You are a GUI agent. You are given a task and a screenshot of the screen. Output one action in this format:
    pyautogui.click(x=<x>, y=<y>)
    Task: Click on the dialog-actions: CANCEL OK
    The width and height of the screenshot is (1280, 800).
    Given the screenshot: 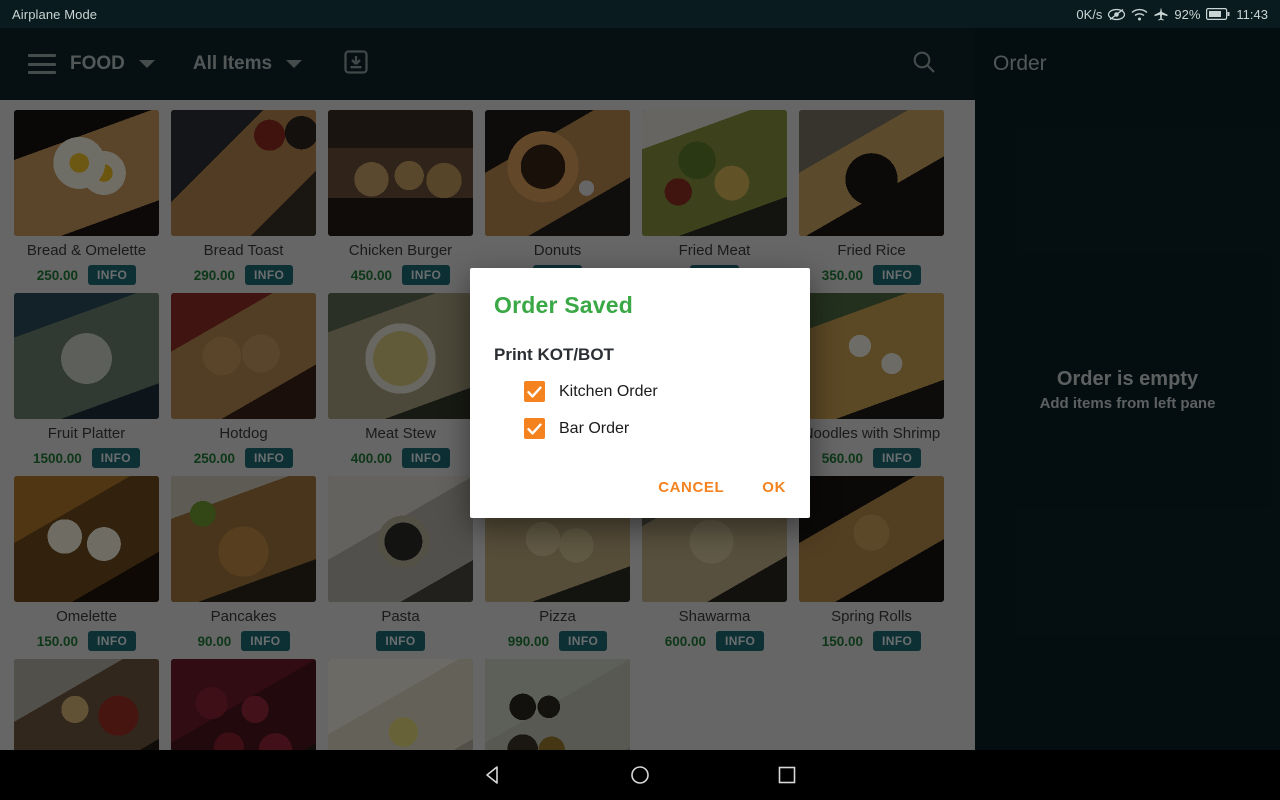 What is the action you would take?
    pyautogui.click(x=722, y=487)
    